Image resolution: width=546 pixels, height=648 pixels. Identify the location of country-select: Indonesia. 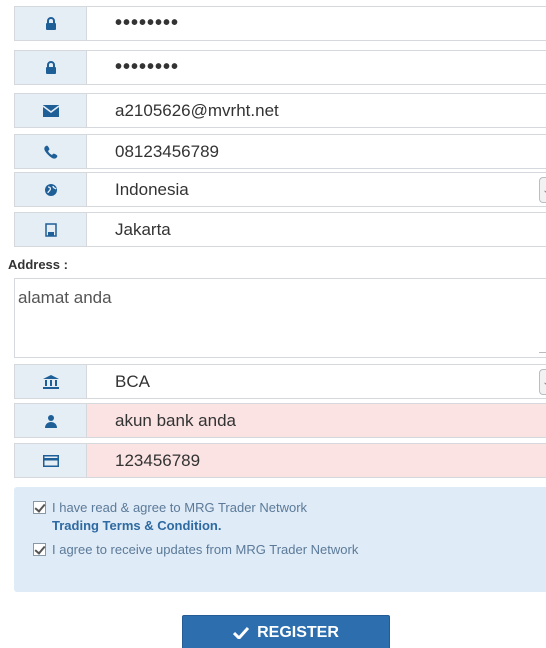
(316, 189).